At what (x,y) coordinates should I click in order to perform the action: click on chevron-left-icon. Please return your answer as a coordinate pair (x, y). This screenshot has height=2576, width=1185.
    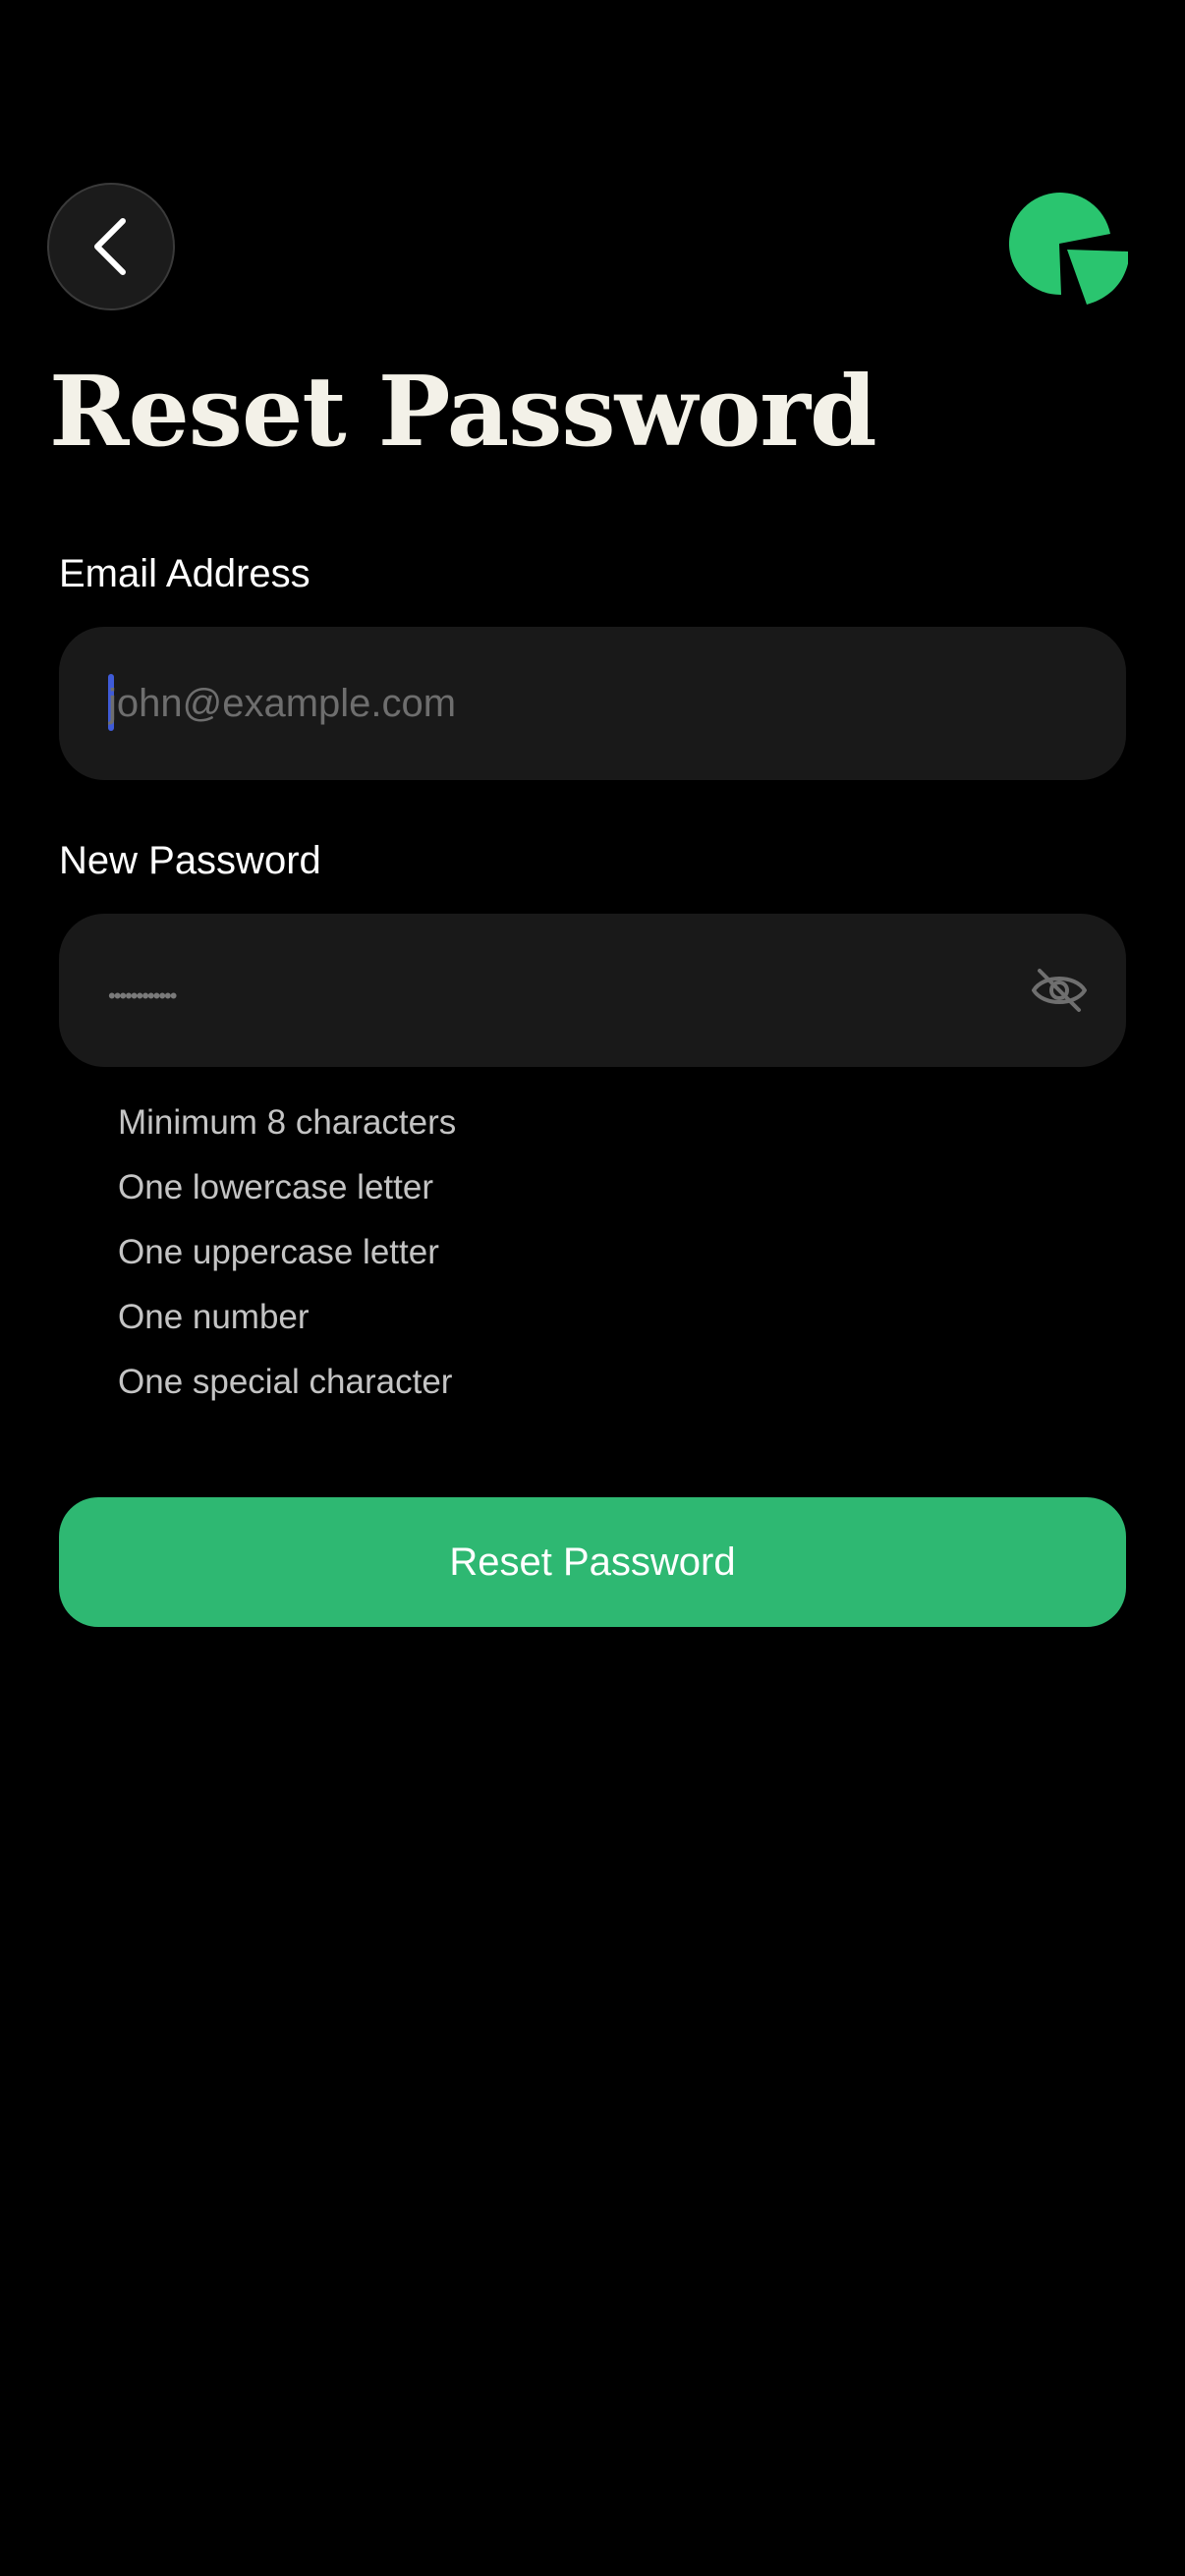
    Looking at the image, I should click on (110, 246).